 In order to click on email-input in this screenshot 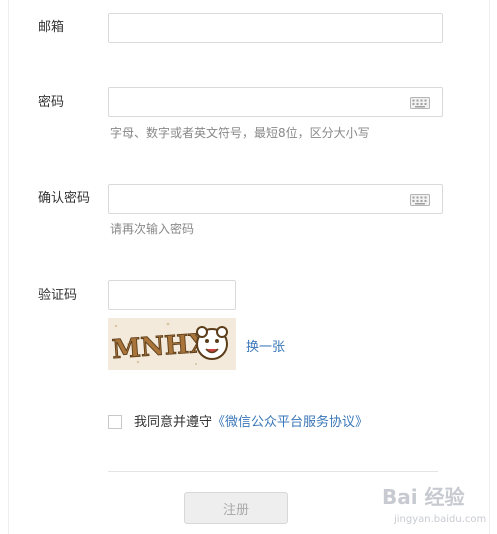, I will do `click(275, 28)`.